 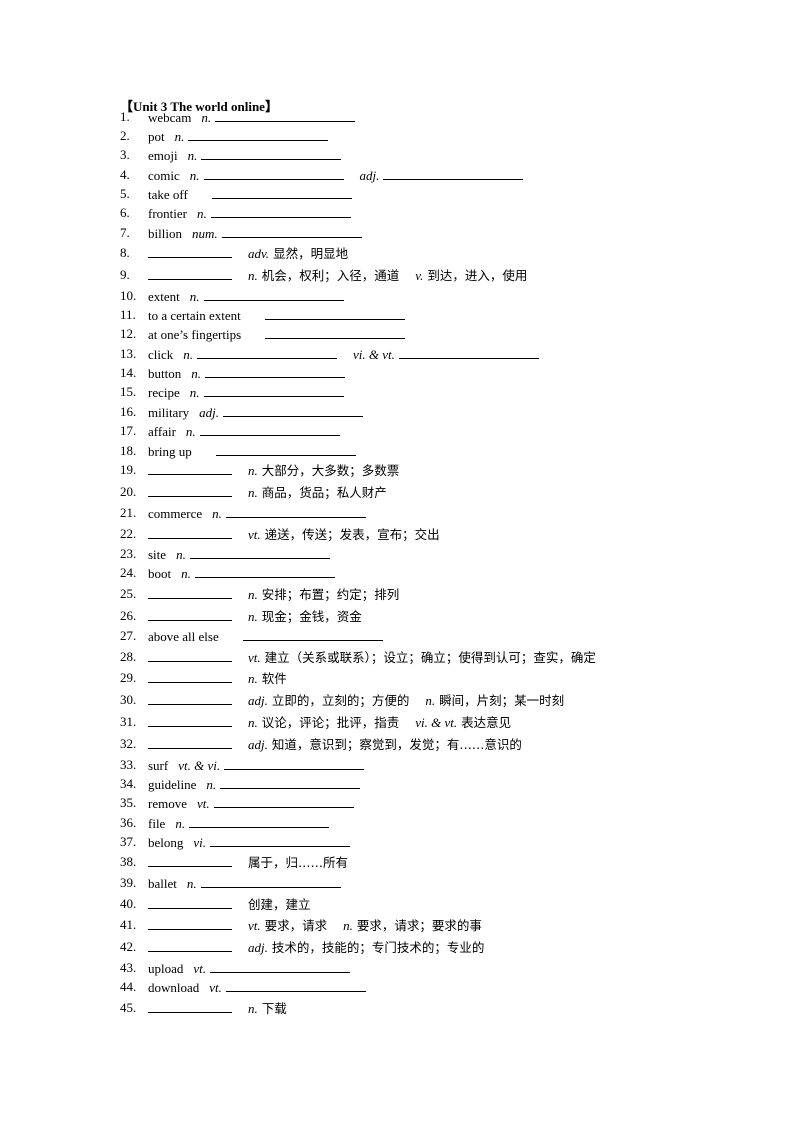 I want to click on english-term: site, so click(x=157, y=554).